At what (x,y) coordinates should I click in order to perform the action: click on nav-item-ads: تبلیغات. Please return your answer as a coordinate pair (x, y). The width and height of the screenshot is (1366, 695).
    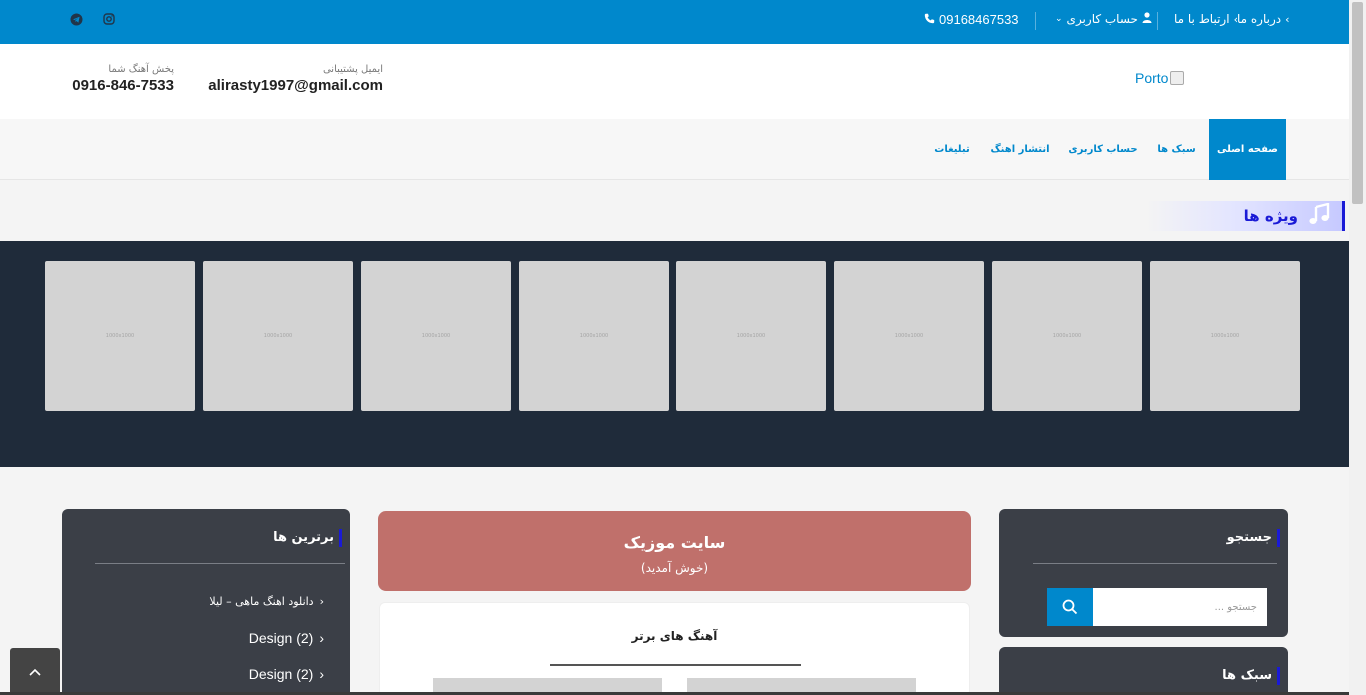
    Looking at the image, I should click on (952, 149).